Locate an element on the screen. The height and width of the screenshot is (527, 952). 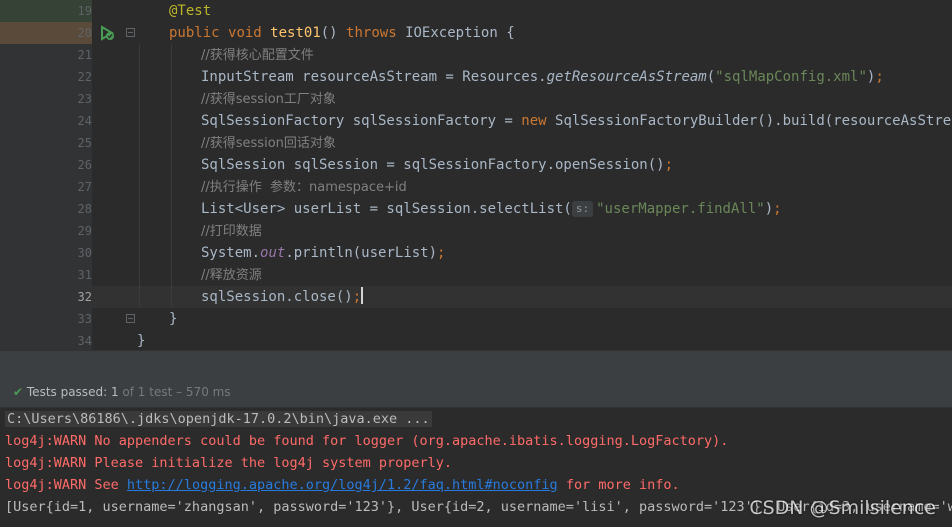
code-line-25: //获得session回话对象 is located at coordinates (268, 143).